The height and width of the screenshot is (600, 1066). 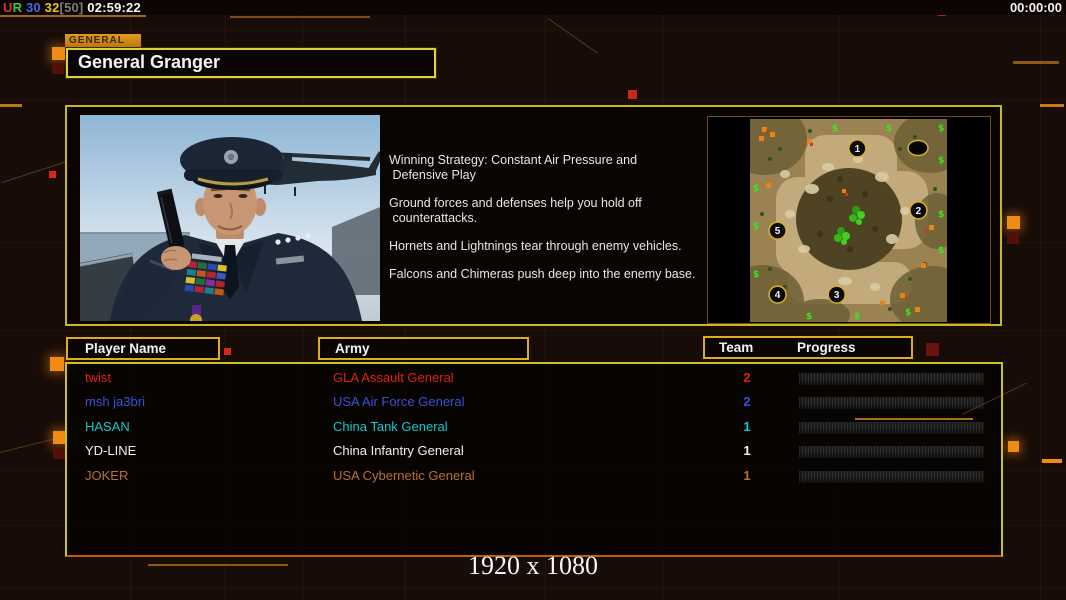 I want to click on player-name: msh ja3bri, so click(x=115, y=402).